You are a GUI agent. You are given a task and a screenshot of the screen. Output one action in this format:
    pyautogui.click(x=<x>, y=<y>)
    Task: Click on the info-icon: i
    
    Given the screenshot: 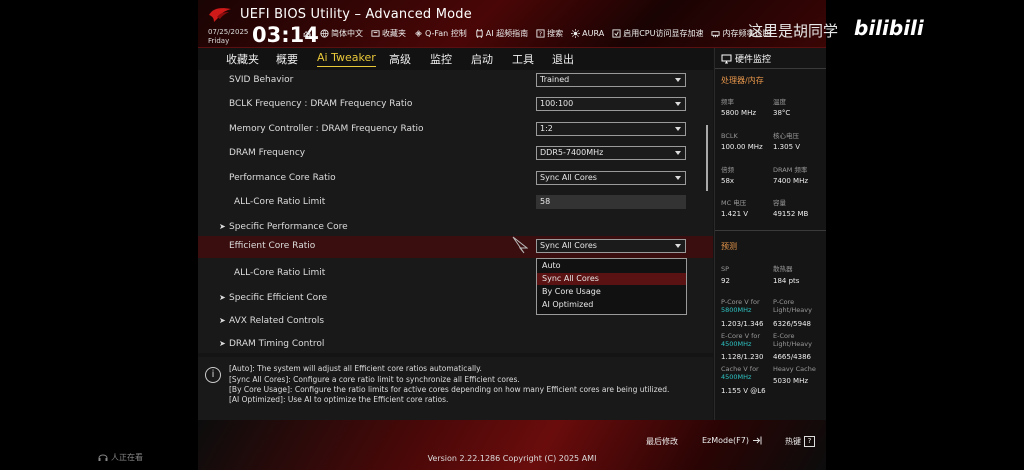 What is the action you would take?
    pyautogui.click(x=213, y=375)
    